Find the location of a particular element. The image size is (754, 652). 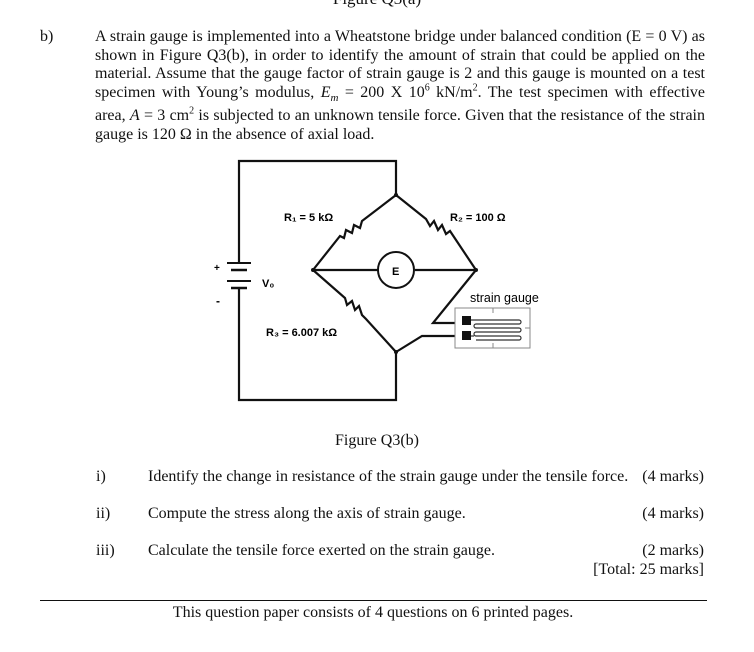

area-symbol: A is located at coordinates (134, 116).